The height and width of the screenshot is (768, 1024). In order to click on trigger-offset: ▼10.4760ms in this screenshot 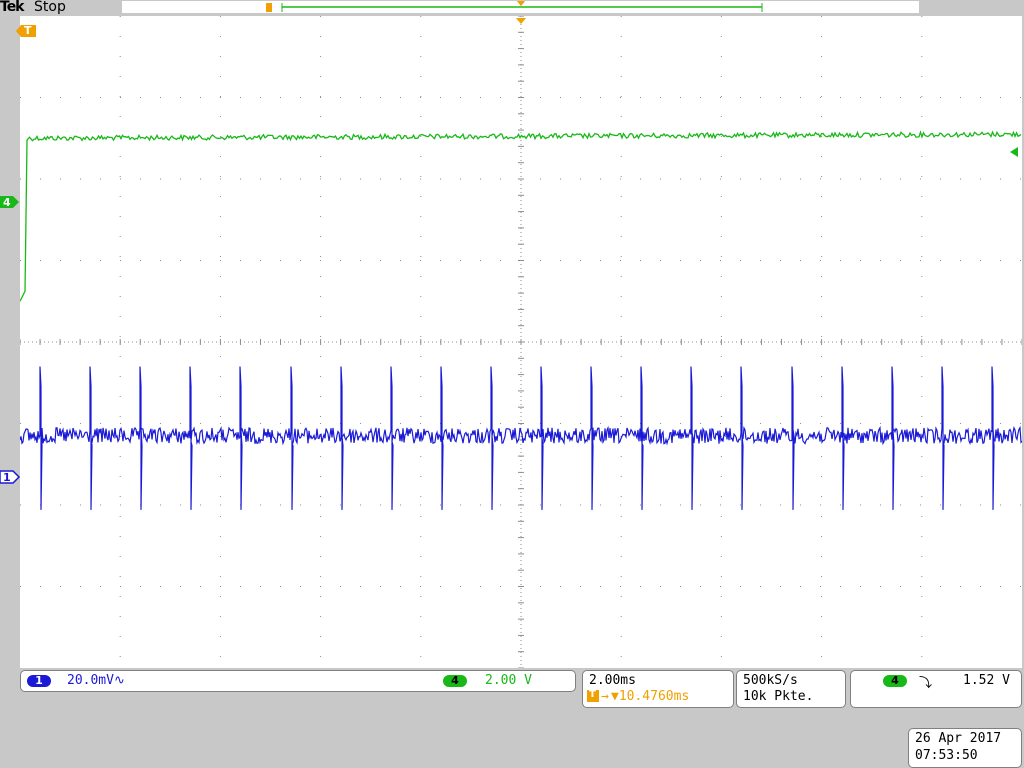, I will do `click(650, 696)`.